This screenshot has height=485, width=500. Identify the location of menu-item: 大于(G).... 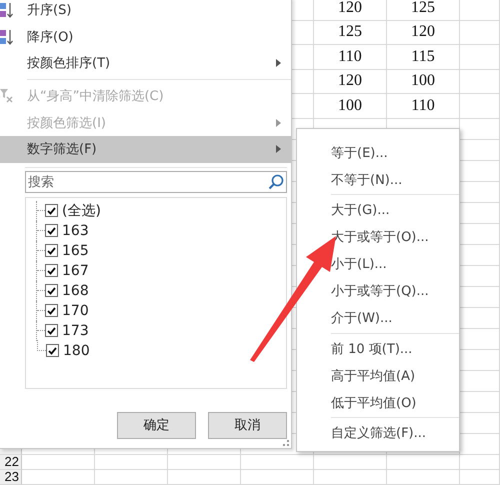
(378, 210).